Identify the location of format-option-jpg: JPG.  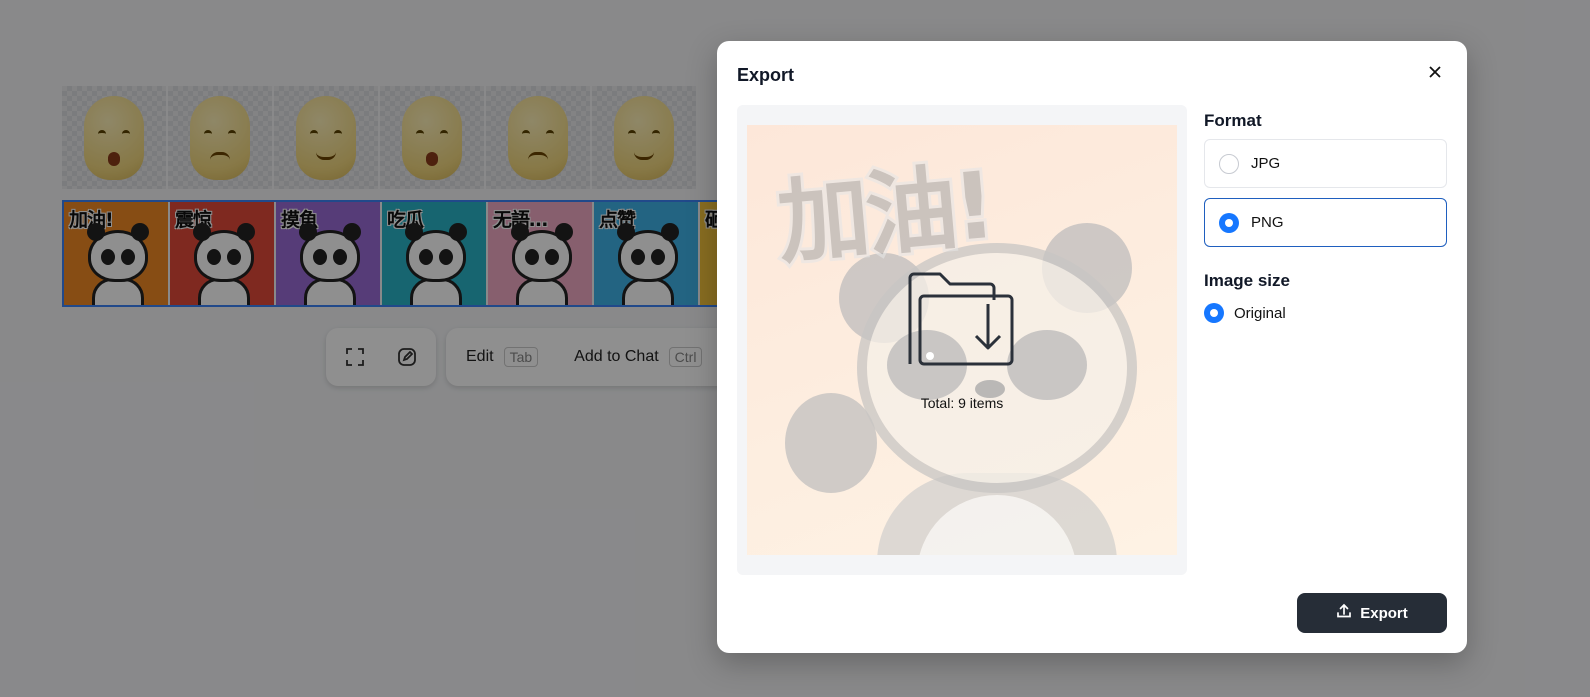
(1325, 163).